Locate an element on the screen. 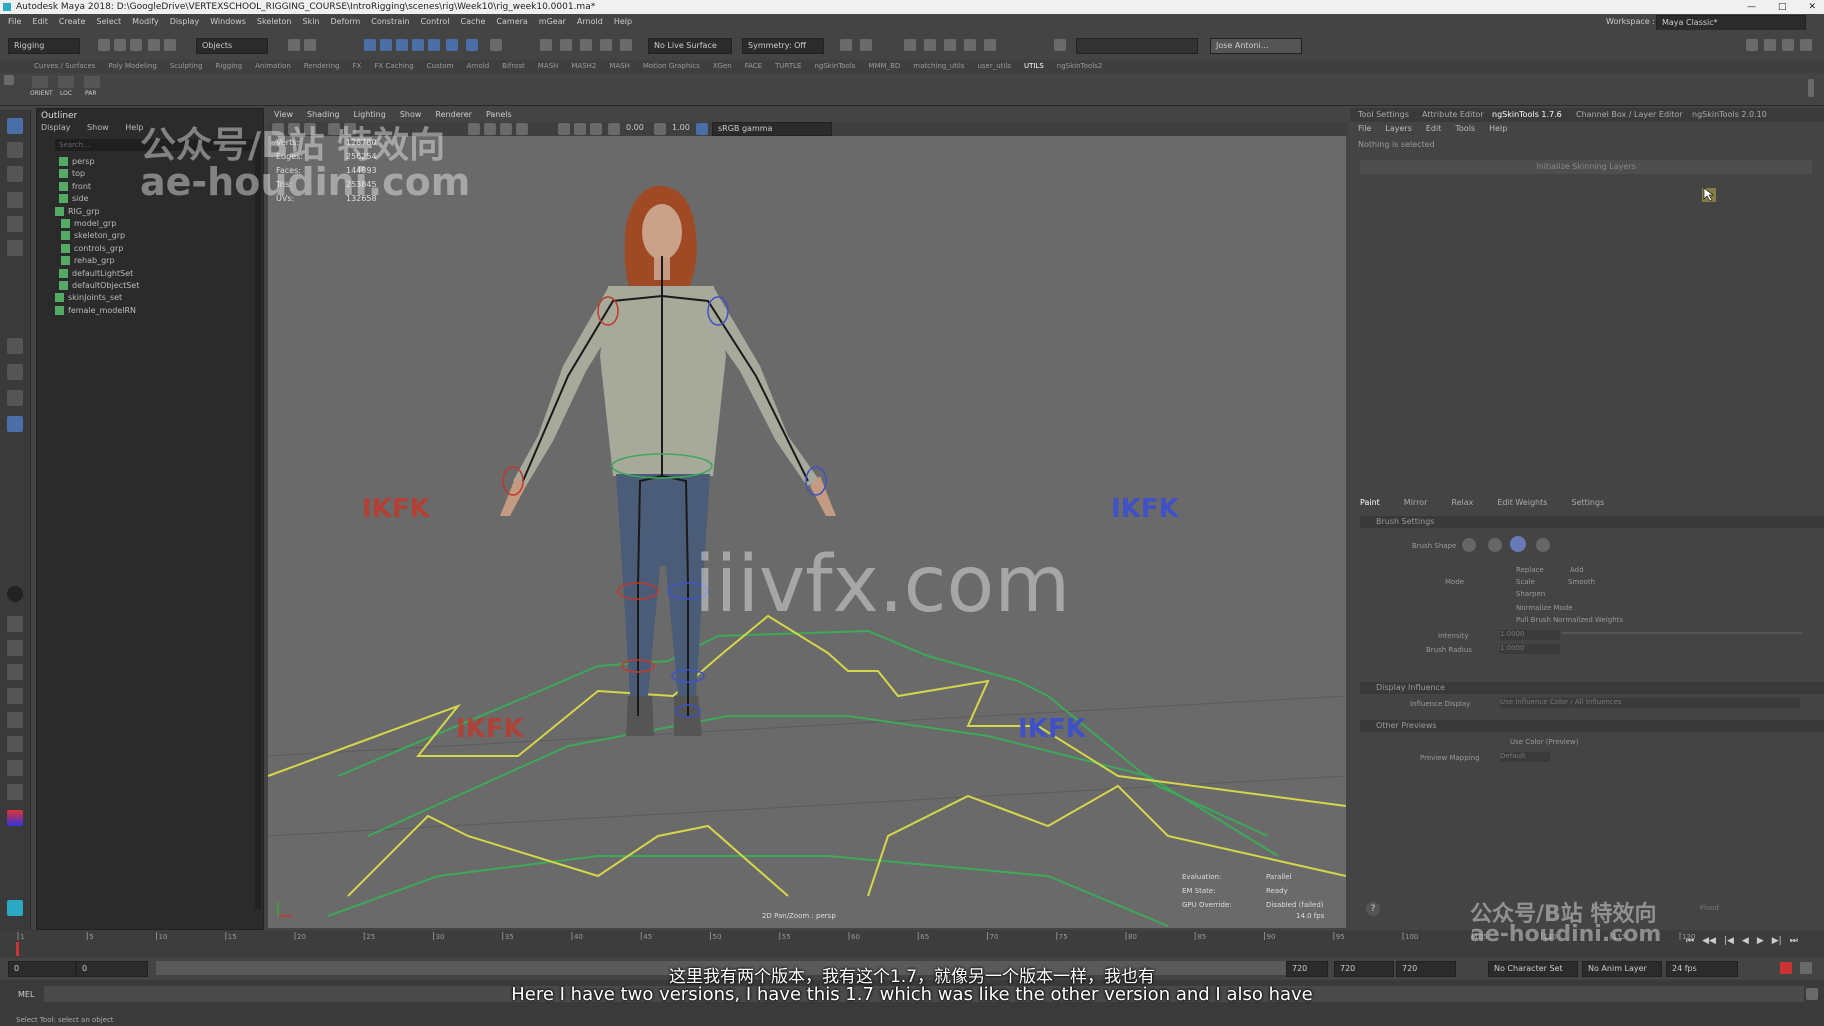 This screenshot has height=1026, width=1824. render-frame-icon is located at coordinates (566, 45).